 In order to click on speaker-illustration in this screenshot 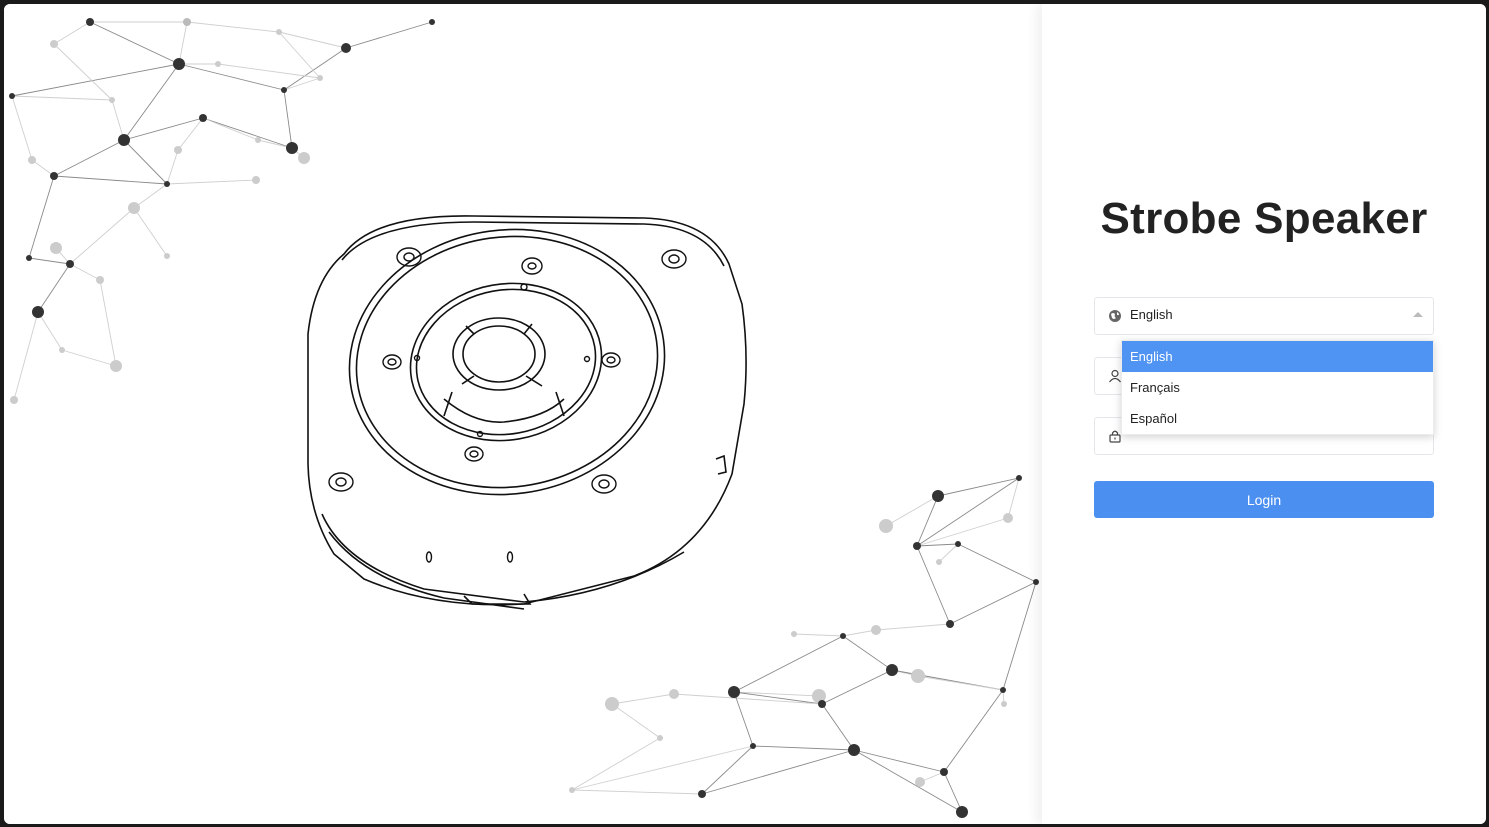, I will do `click(527, 412)`.